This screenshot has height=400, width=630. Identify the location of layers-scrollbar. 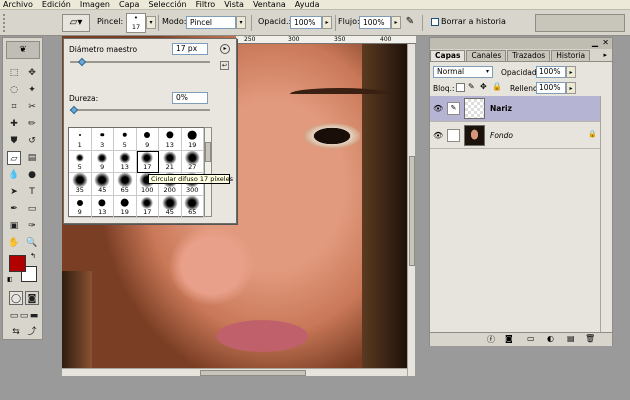
(605, 214).